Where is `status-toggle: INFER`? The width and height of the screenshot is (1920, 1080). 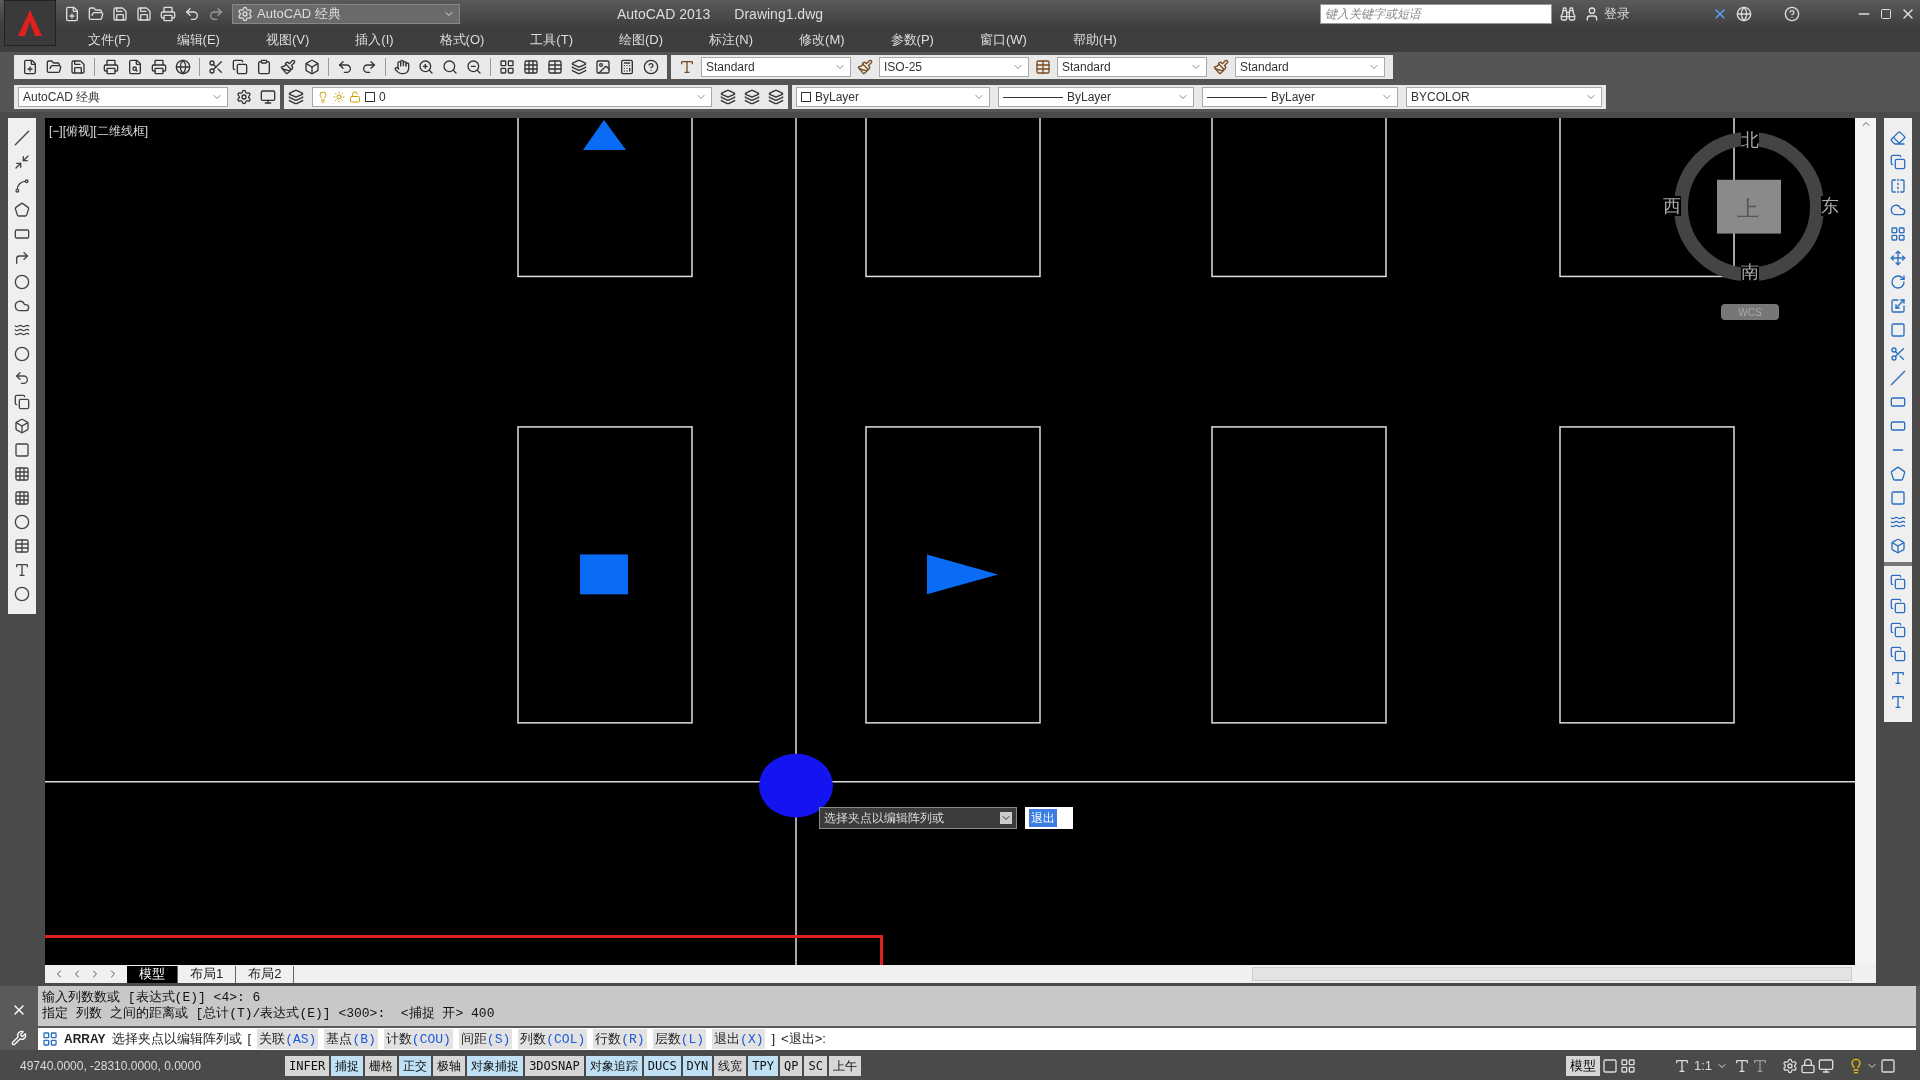
status-toggle: INFER is located at coordinates (307, 1066).